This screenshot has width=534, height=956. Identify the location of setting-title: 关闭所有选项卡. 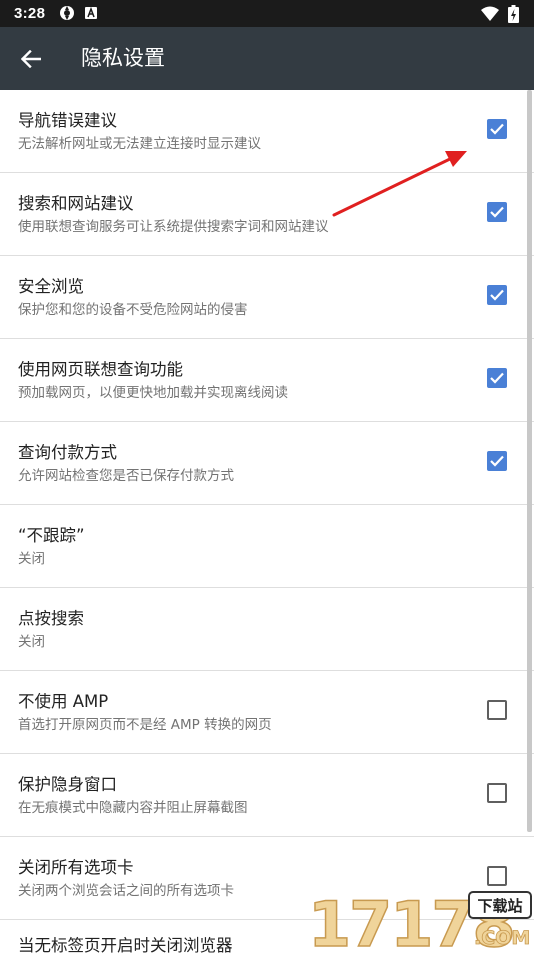
(76, 867).